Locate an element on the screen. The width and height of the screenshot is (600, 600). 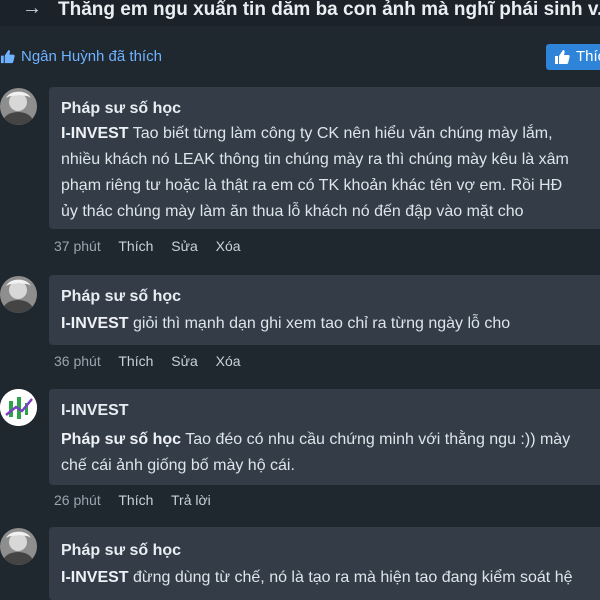
mention-link: Pháp sư số học is located at coordinates (121, 439).